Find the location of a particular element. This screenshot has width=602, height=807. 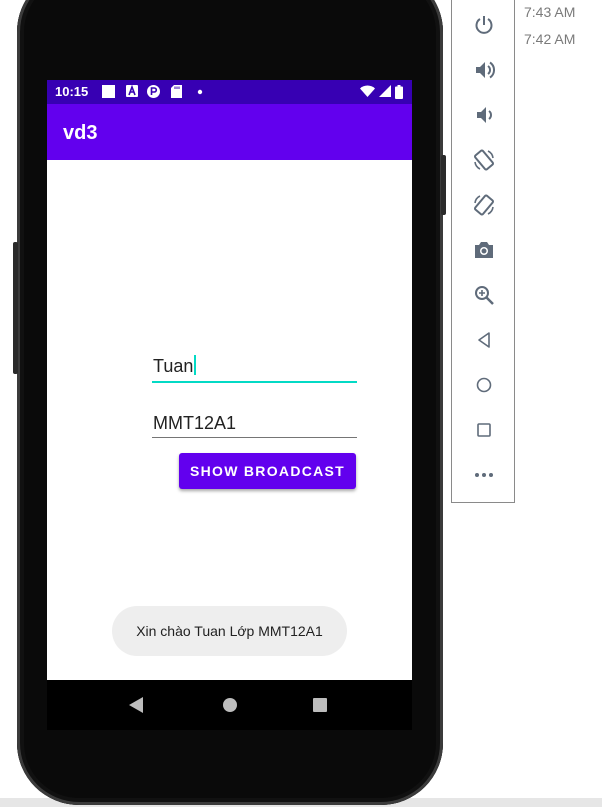

nav-home-icon is located at coordinates (230, 705).